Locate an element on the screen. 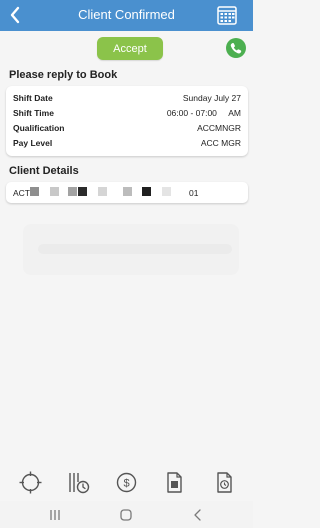  dollar-icon: $ is located at coordinates (126, 482).